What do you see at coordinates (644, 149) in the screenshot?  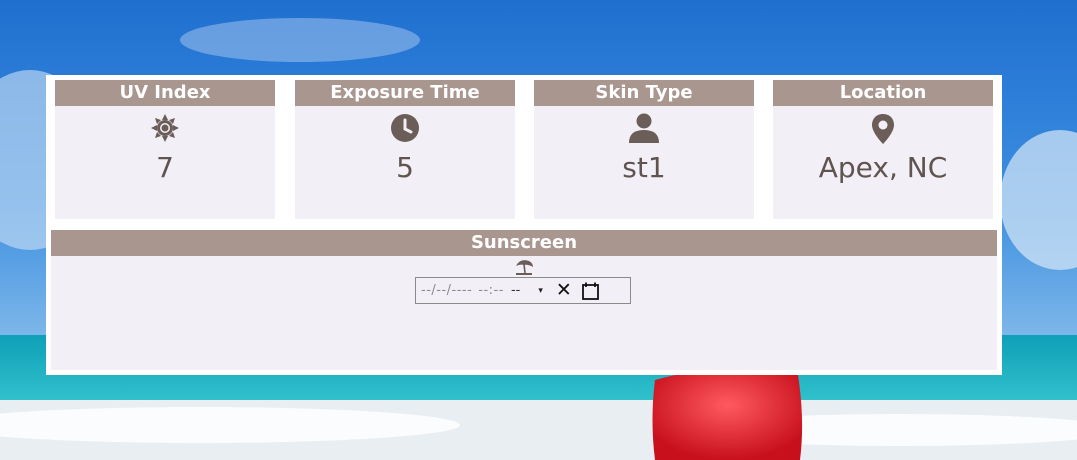 I see `skin-type-card: Skin Type st1` at bounding box center [644, 149].